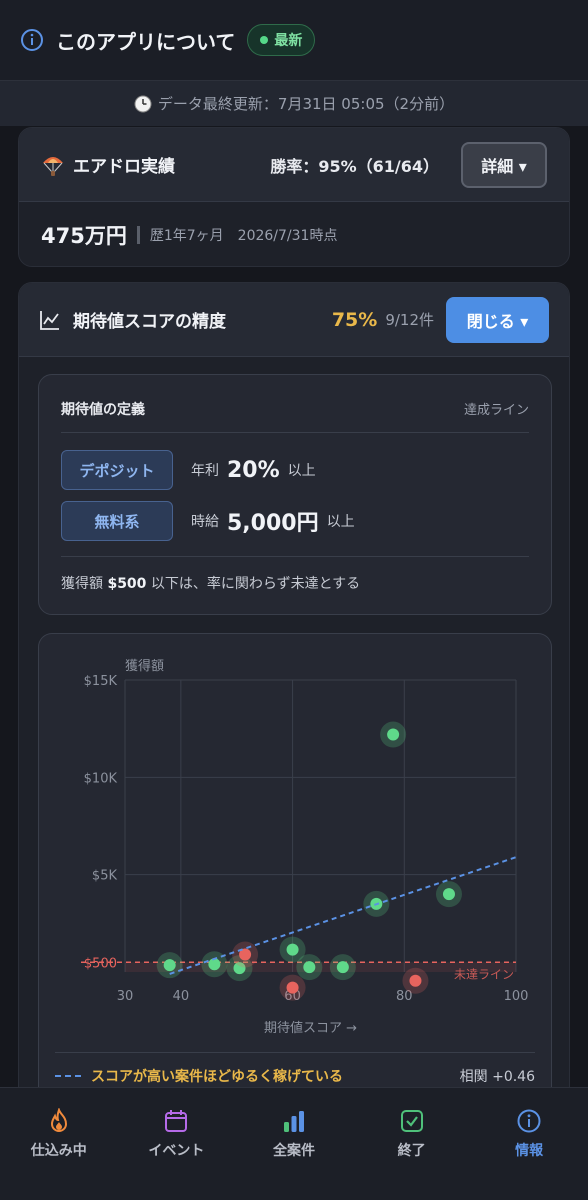 The image size is (588, 1200). I want to click on x-tick-label: 100, so click(516, 996).